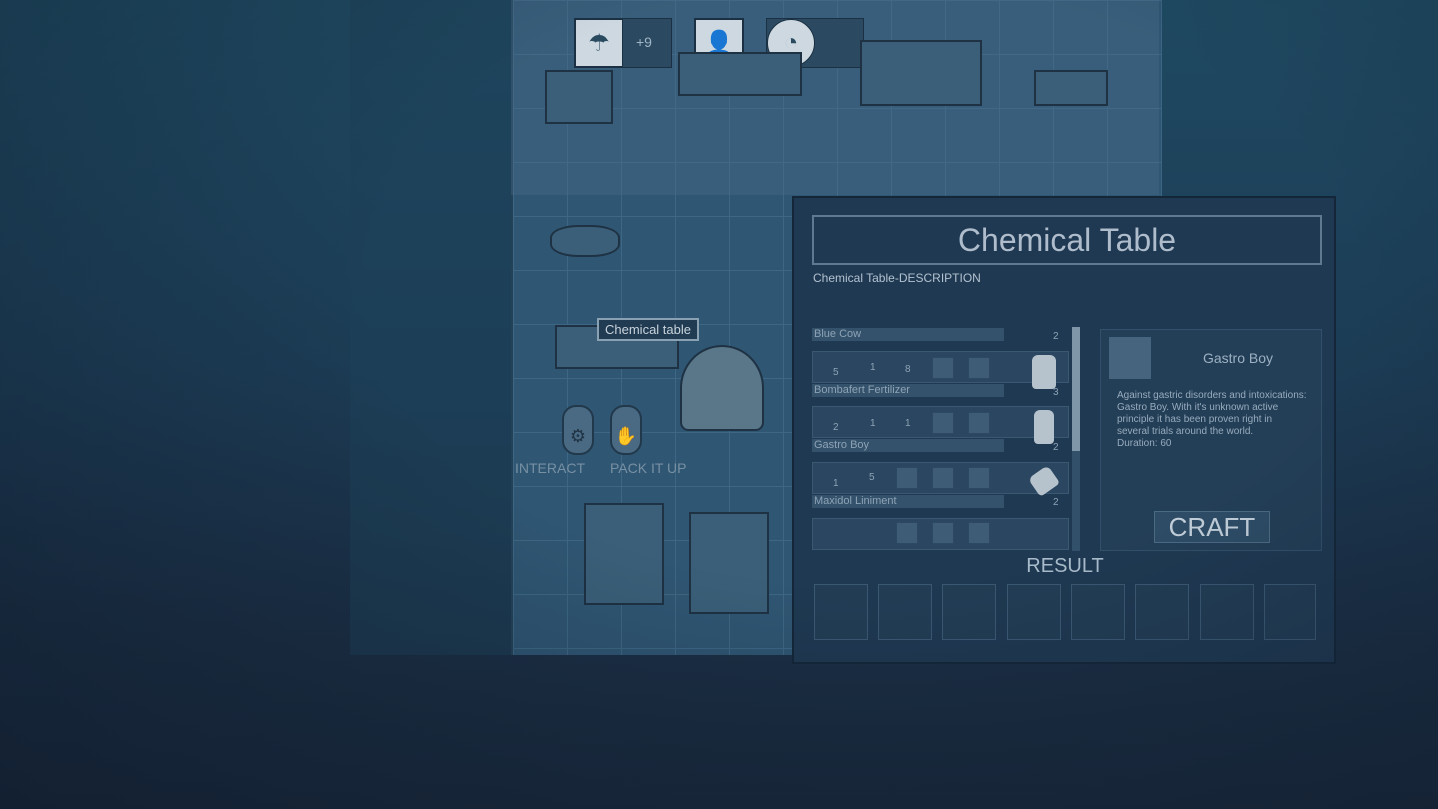 The image size is (1438, 809). Describe the element at coordinates (729, 563) in the screenshot. I see `bed-right` at that location.